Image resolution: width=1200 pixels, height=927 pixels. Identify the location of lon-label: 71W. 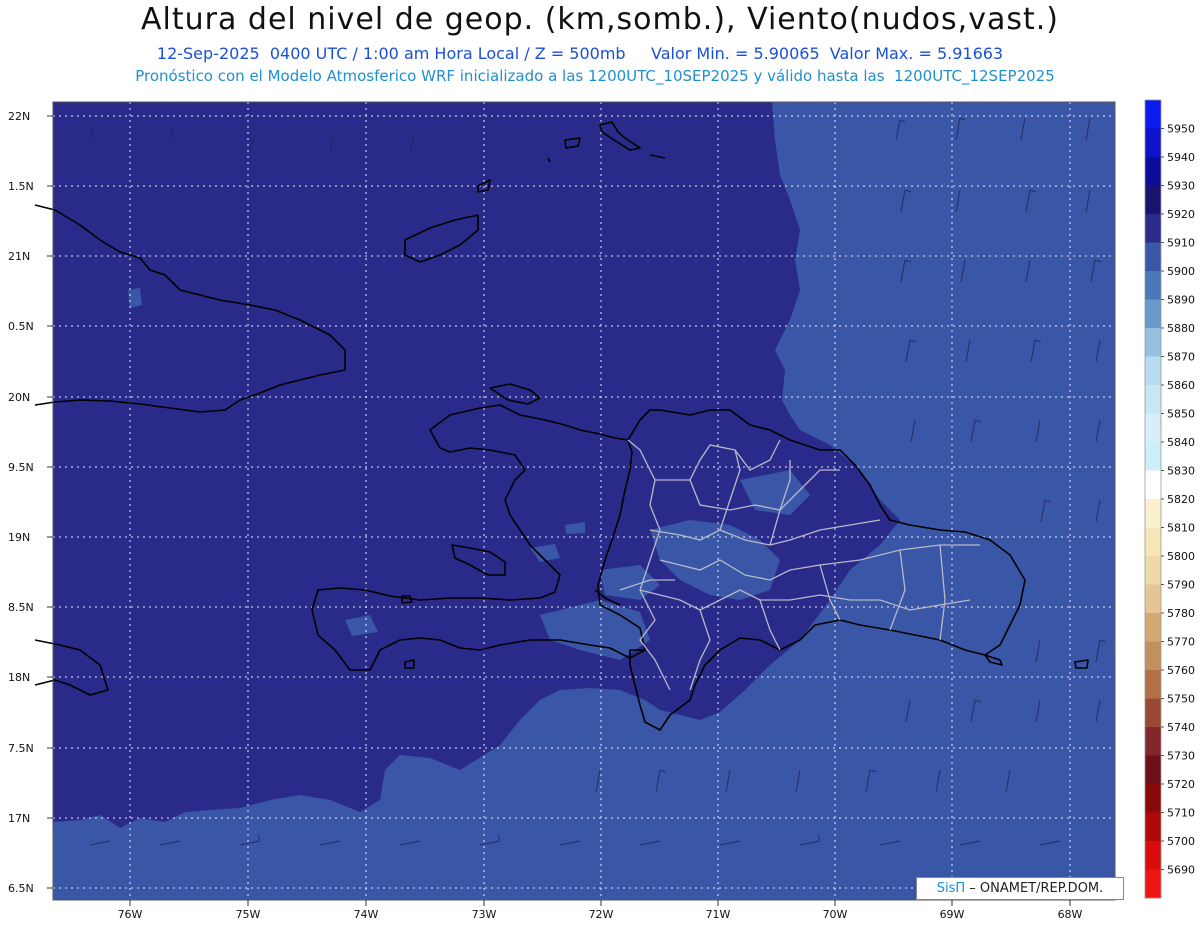
(718, 914).